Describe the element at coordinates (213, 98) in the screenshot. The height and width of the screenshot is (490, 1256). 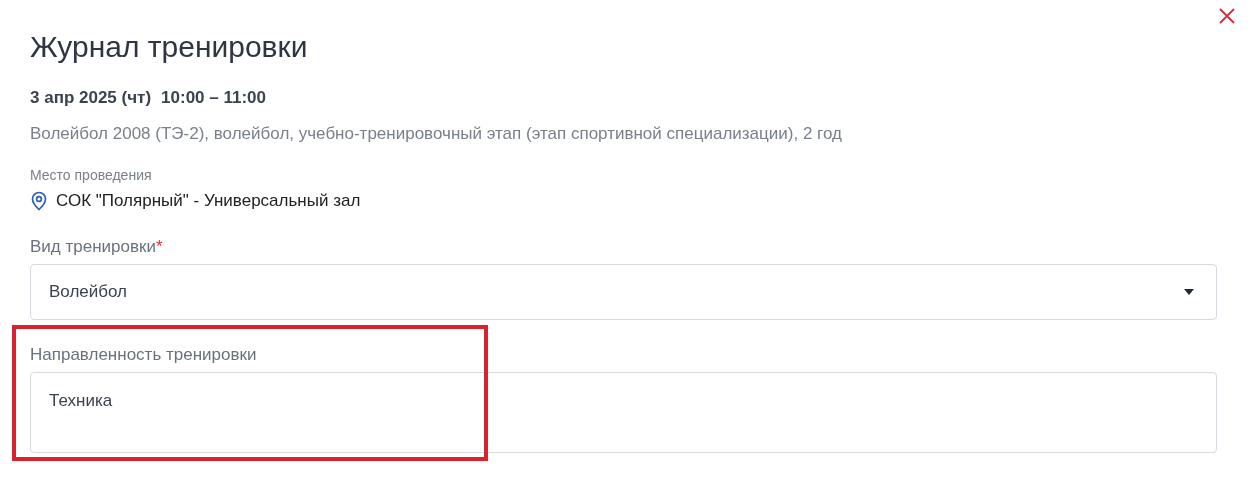
I see `session-time: 10:00 – 11:00` at that location.